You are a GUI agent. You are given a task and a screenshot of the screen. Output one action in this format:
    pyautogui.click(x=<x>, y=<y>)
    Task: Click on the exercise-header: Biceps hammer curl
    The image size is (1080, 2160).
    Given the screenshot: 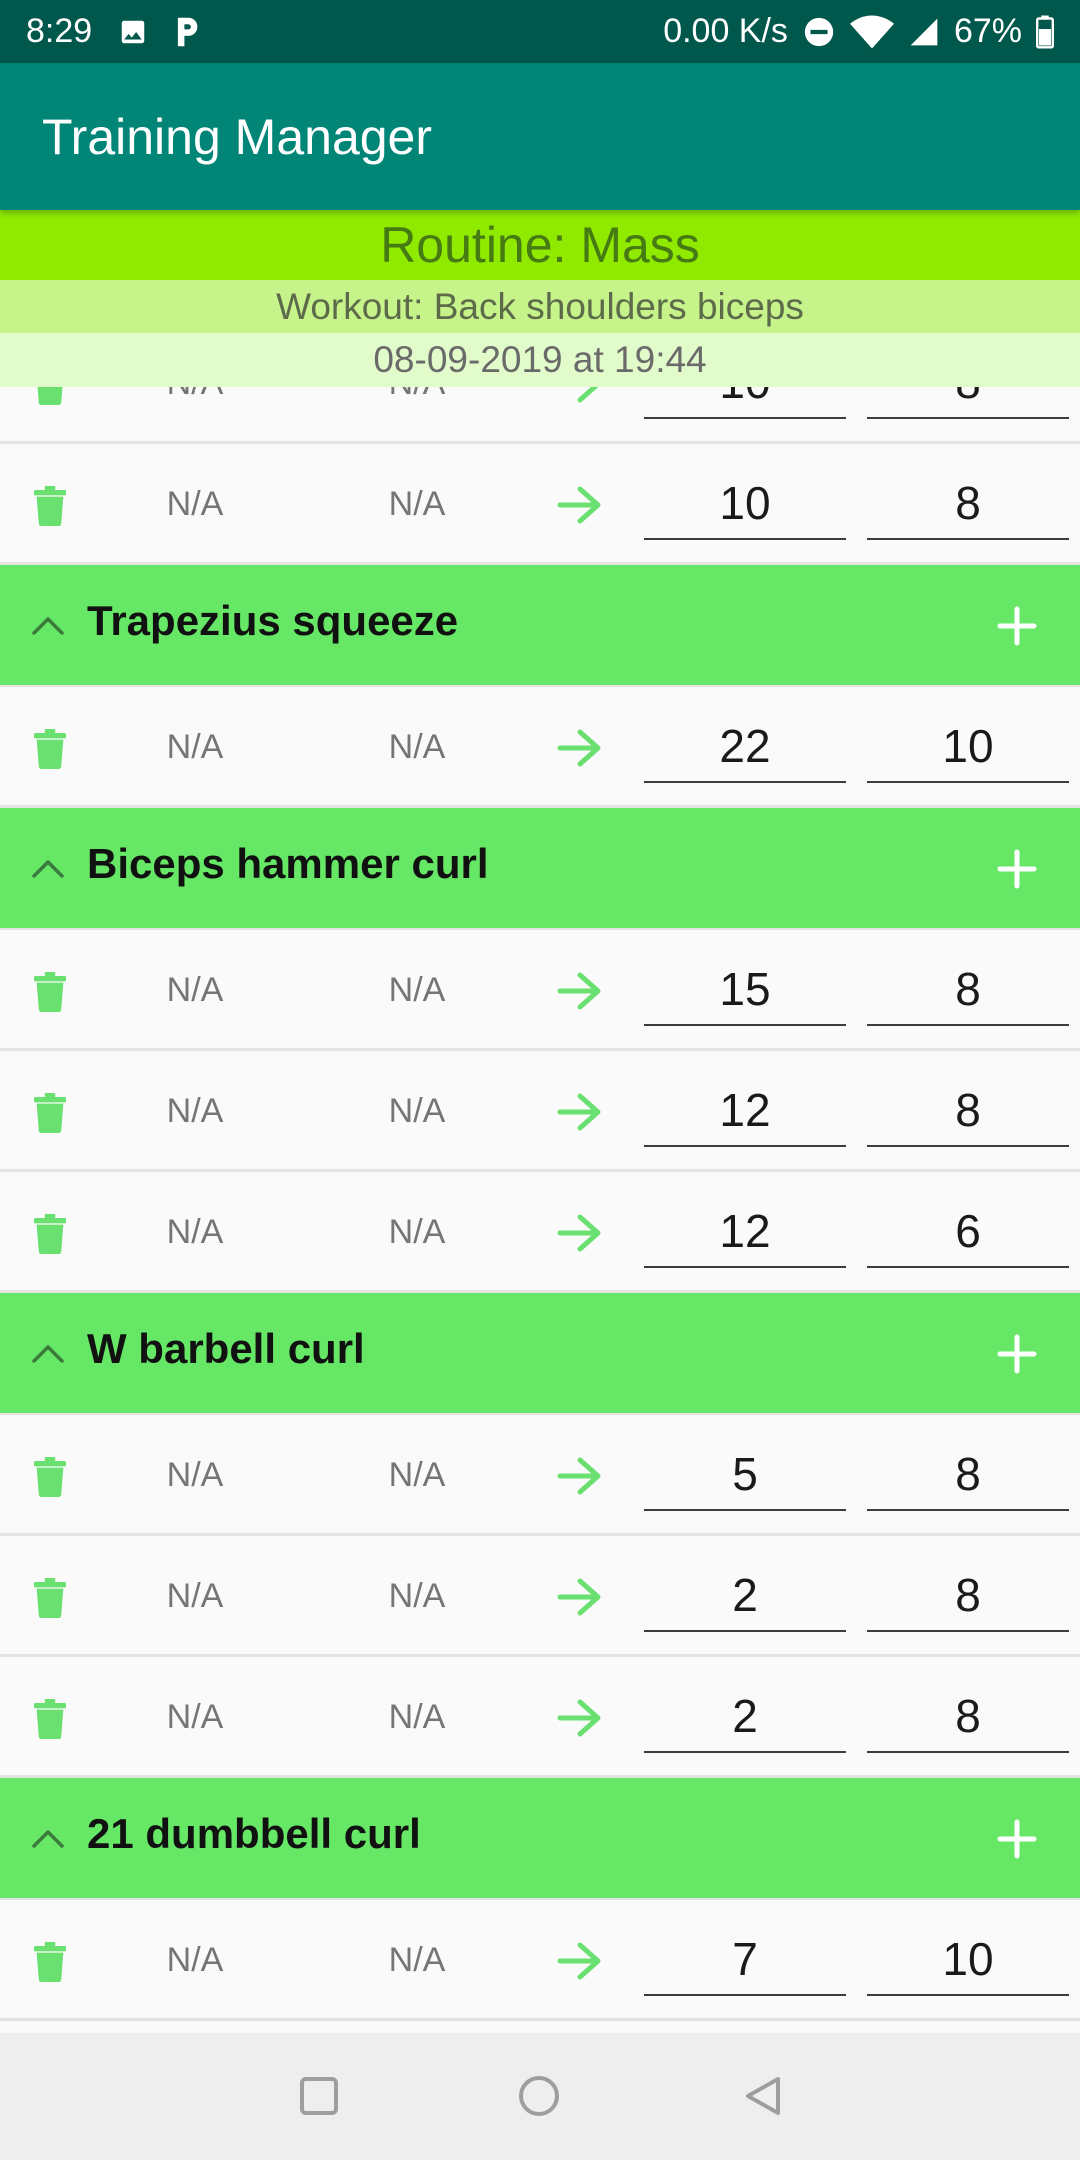 What is the action you would take?
    pyautogui.click(x=540, y=869)
    